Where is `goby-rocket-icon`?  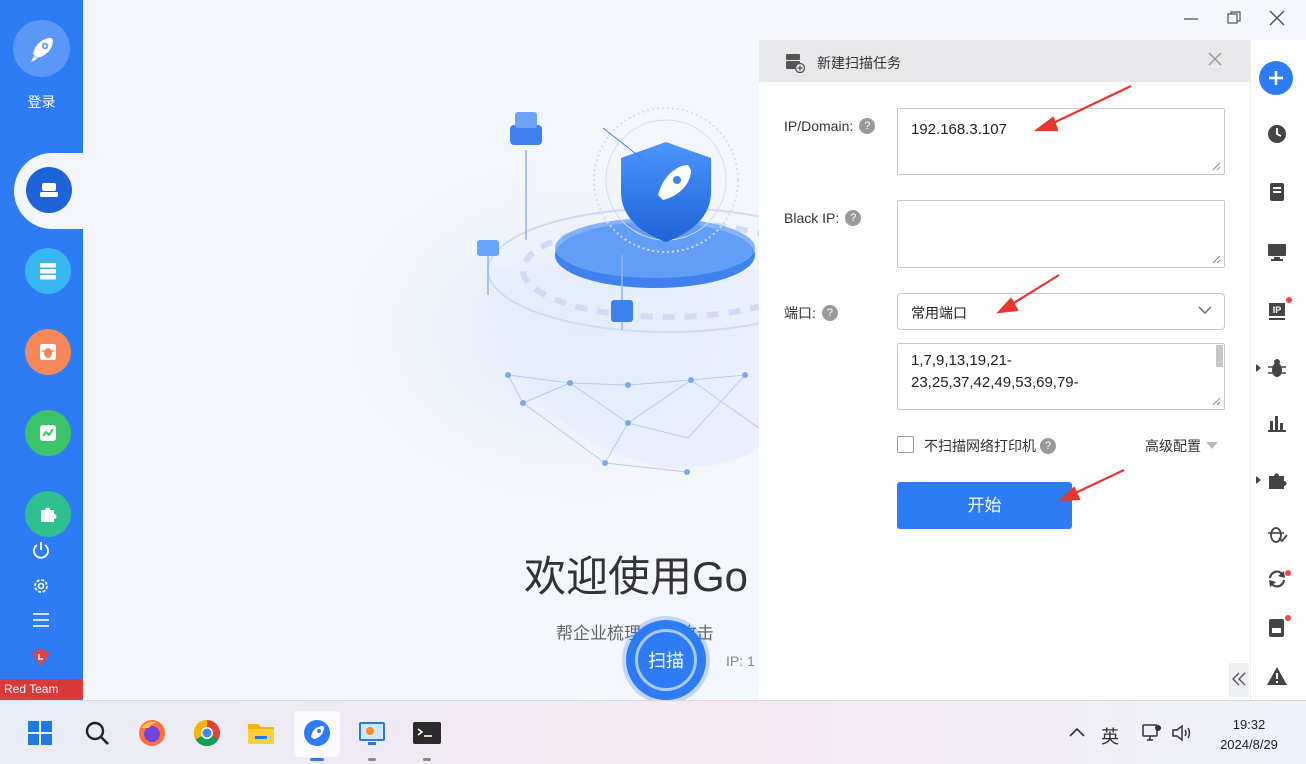
goby-rocket-icon is located at coordinates (317, 733).